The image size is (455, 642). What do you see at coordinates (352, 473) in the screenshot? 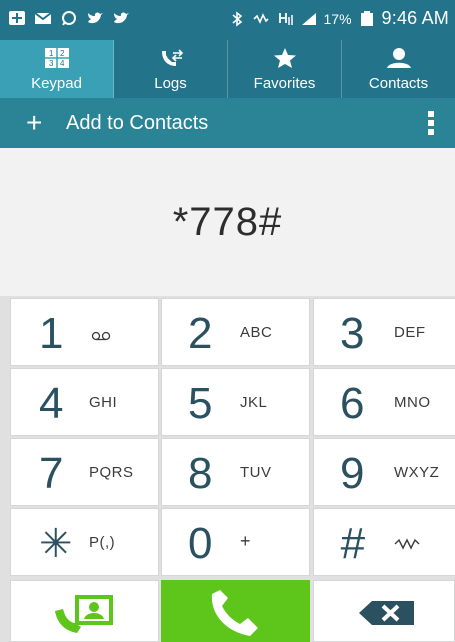
I see `key-digit: 9` at bounding box center [352, 473].